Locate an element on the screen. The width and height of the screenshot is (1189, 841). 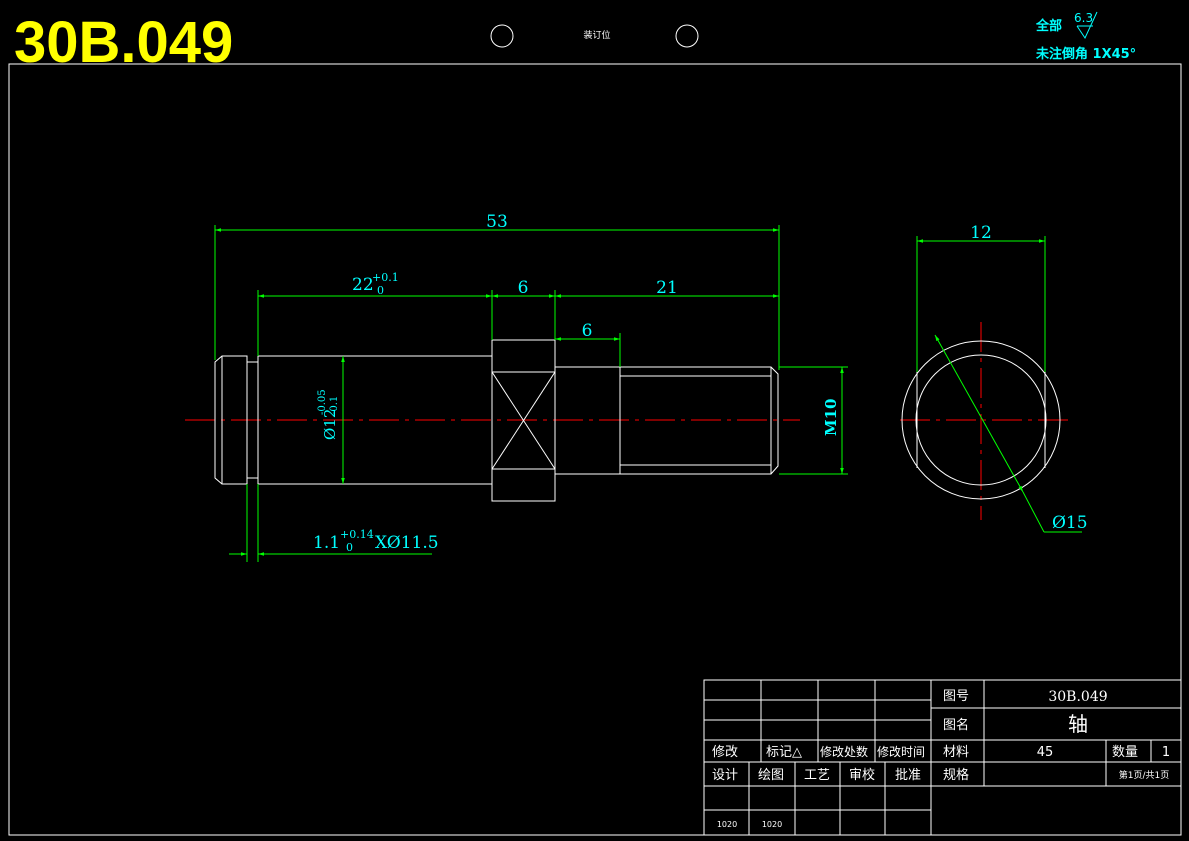
quantity-label: 数量 is located at coordinates (1125, 752).